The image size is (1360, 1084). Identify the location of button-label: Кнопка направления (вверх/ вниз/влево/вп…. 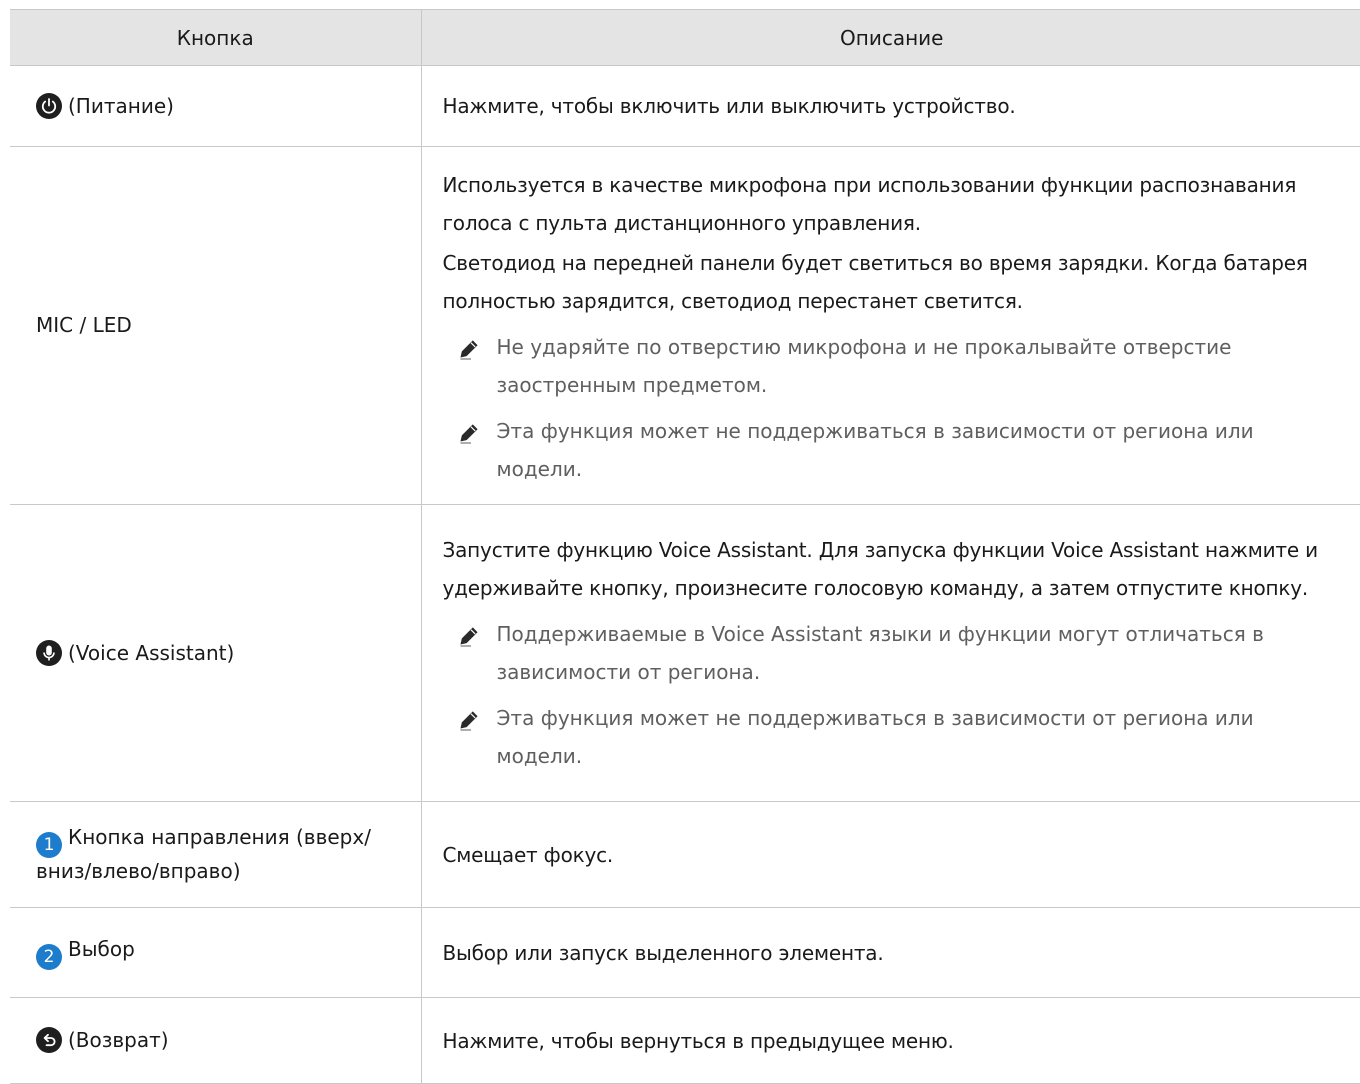
(203, 854).